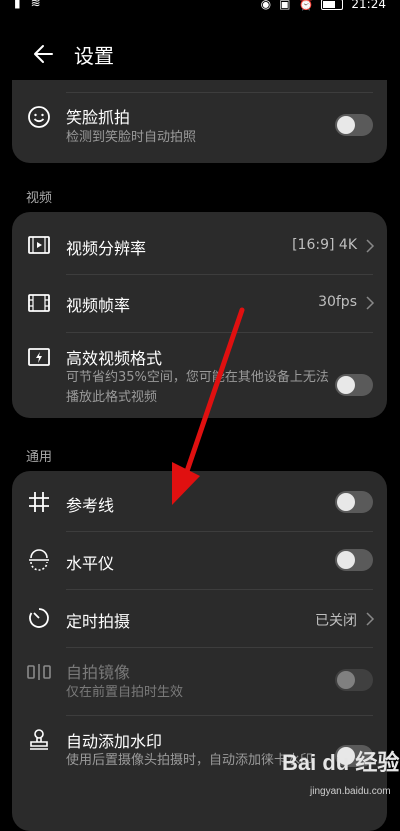 Image resolution: width=400 pixels, height=831 pixels. What do you see at coordinates (199, 303) in the screenshot?
I see `video-fps-row: 视频帧率 30fps` at bounding box center [199, 303].